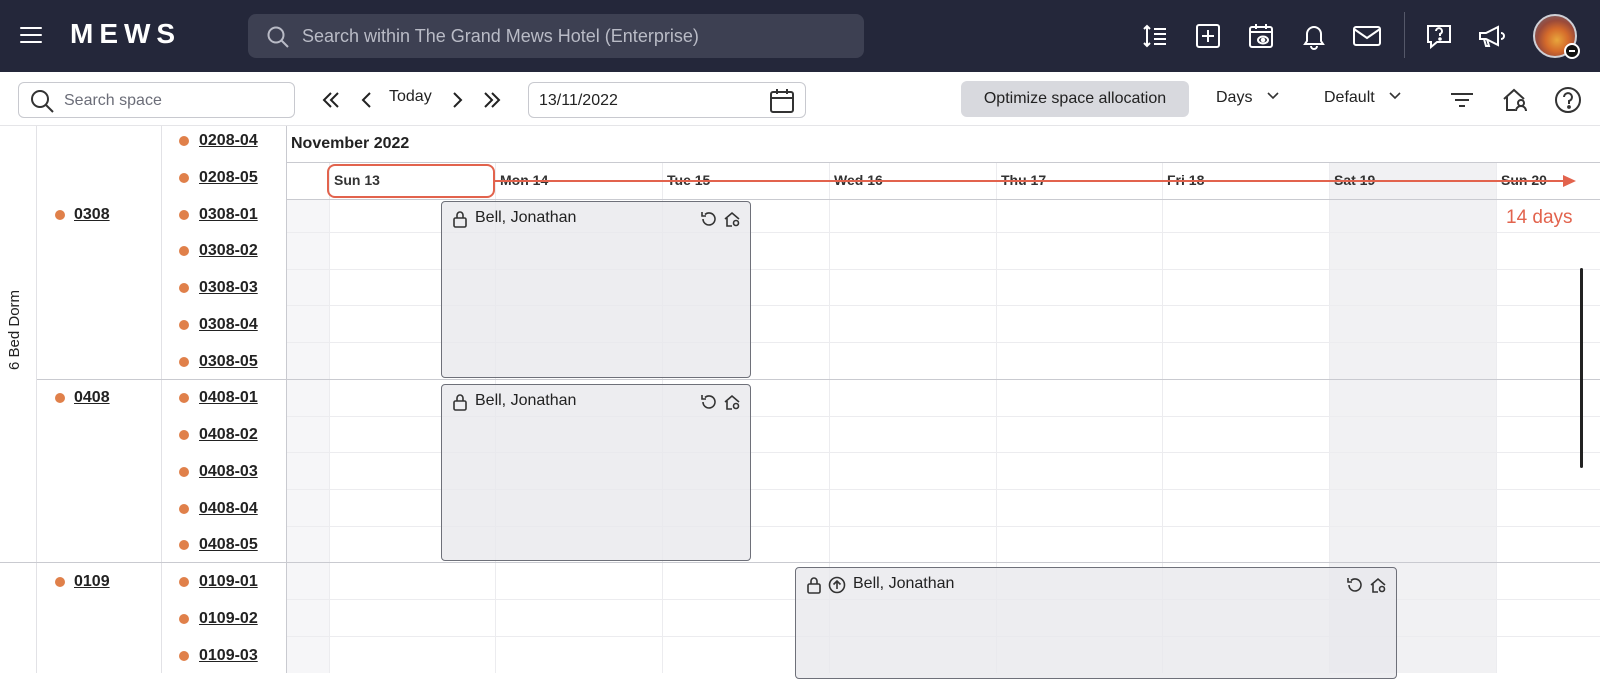 The image size is (1600, 679). I want to click on default-dropdown: Default, so click(1362, 98).